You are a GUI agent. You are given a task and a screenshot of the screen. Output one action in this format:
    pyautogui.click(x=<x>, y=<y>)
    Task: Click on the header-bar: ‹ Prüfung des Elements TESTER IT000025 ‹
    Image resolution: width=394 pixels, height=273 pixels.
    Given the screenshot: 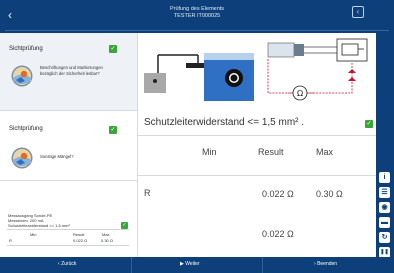 What is the action you would take?
    pyautogui.click(x=197, y=16)
    